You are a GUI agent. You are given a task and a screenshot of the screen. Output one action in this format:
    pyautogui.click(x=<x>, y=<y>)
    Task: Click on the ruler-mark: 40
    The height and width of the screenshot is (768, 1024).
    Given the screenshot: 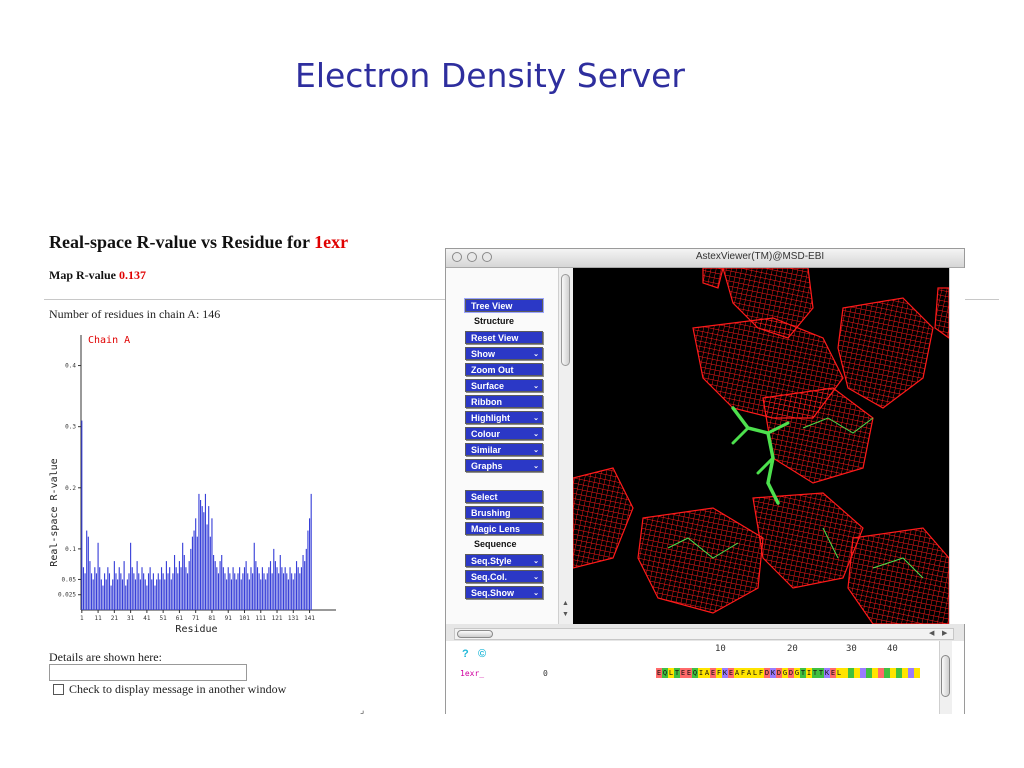 What is the action you would take?
    pyautogui.click(x=892, y=649)
    